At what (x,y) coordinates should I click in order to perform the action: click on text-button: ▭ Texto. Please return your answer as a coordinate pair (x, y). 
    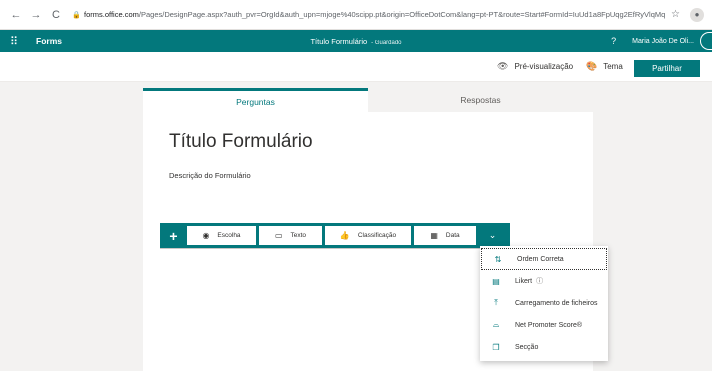
    Looking at the image, I should click on (290, 235).